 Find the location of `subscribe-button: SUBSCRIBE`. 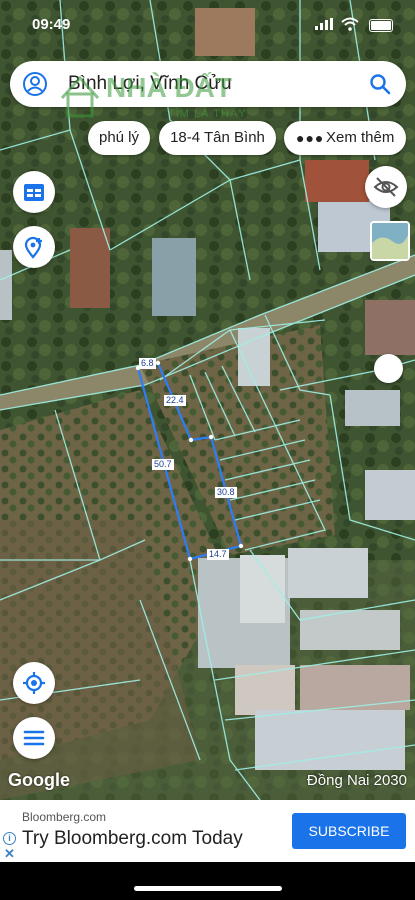

subscribe-button: SUBSCRIBE is located at coordinates (349, 831).